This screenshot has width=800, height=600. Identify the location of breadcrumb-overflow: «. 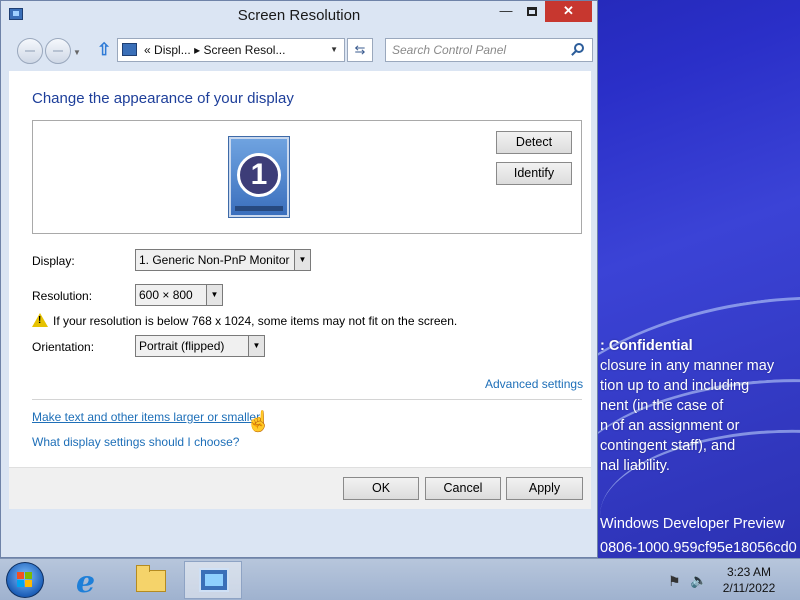
(147, 50).